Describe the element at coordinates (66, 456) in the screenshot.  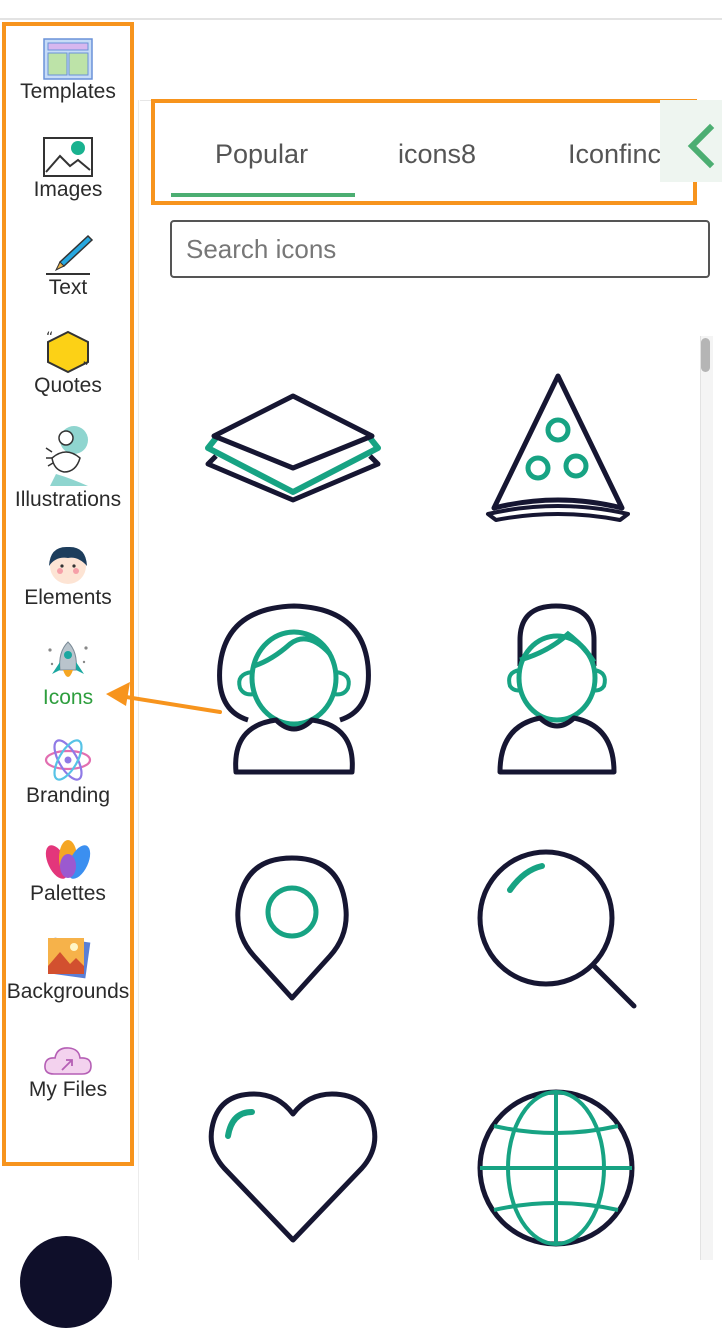
I see `illustration-person-icon` at that location.